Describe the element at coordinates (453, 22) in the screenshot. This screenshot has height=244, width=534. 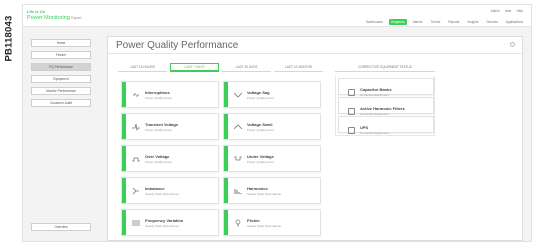
I see `nav-reports: Reports` at that location.